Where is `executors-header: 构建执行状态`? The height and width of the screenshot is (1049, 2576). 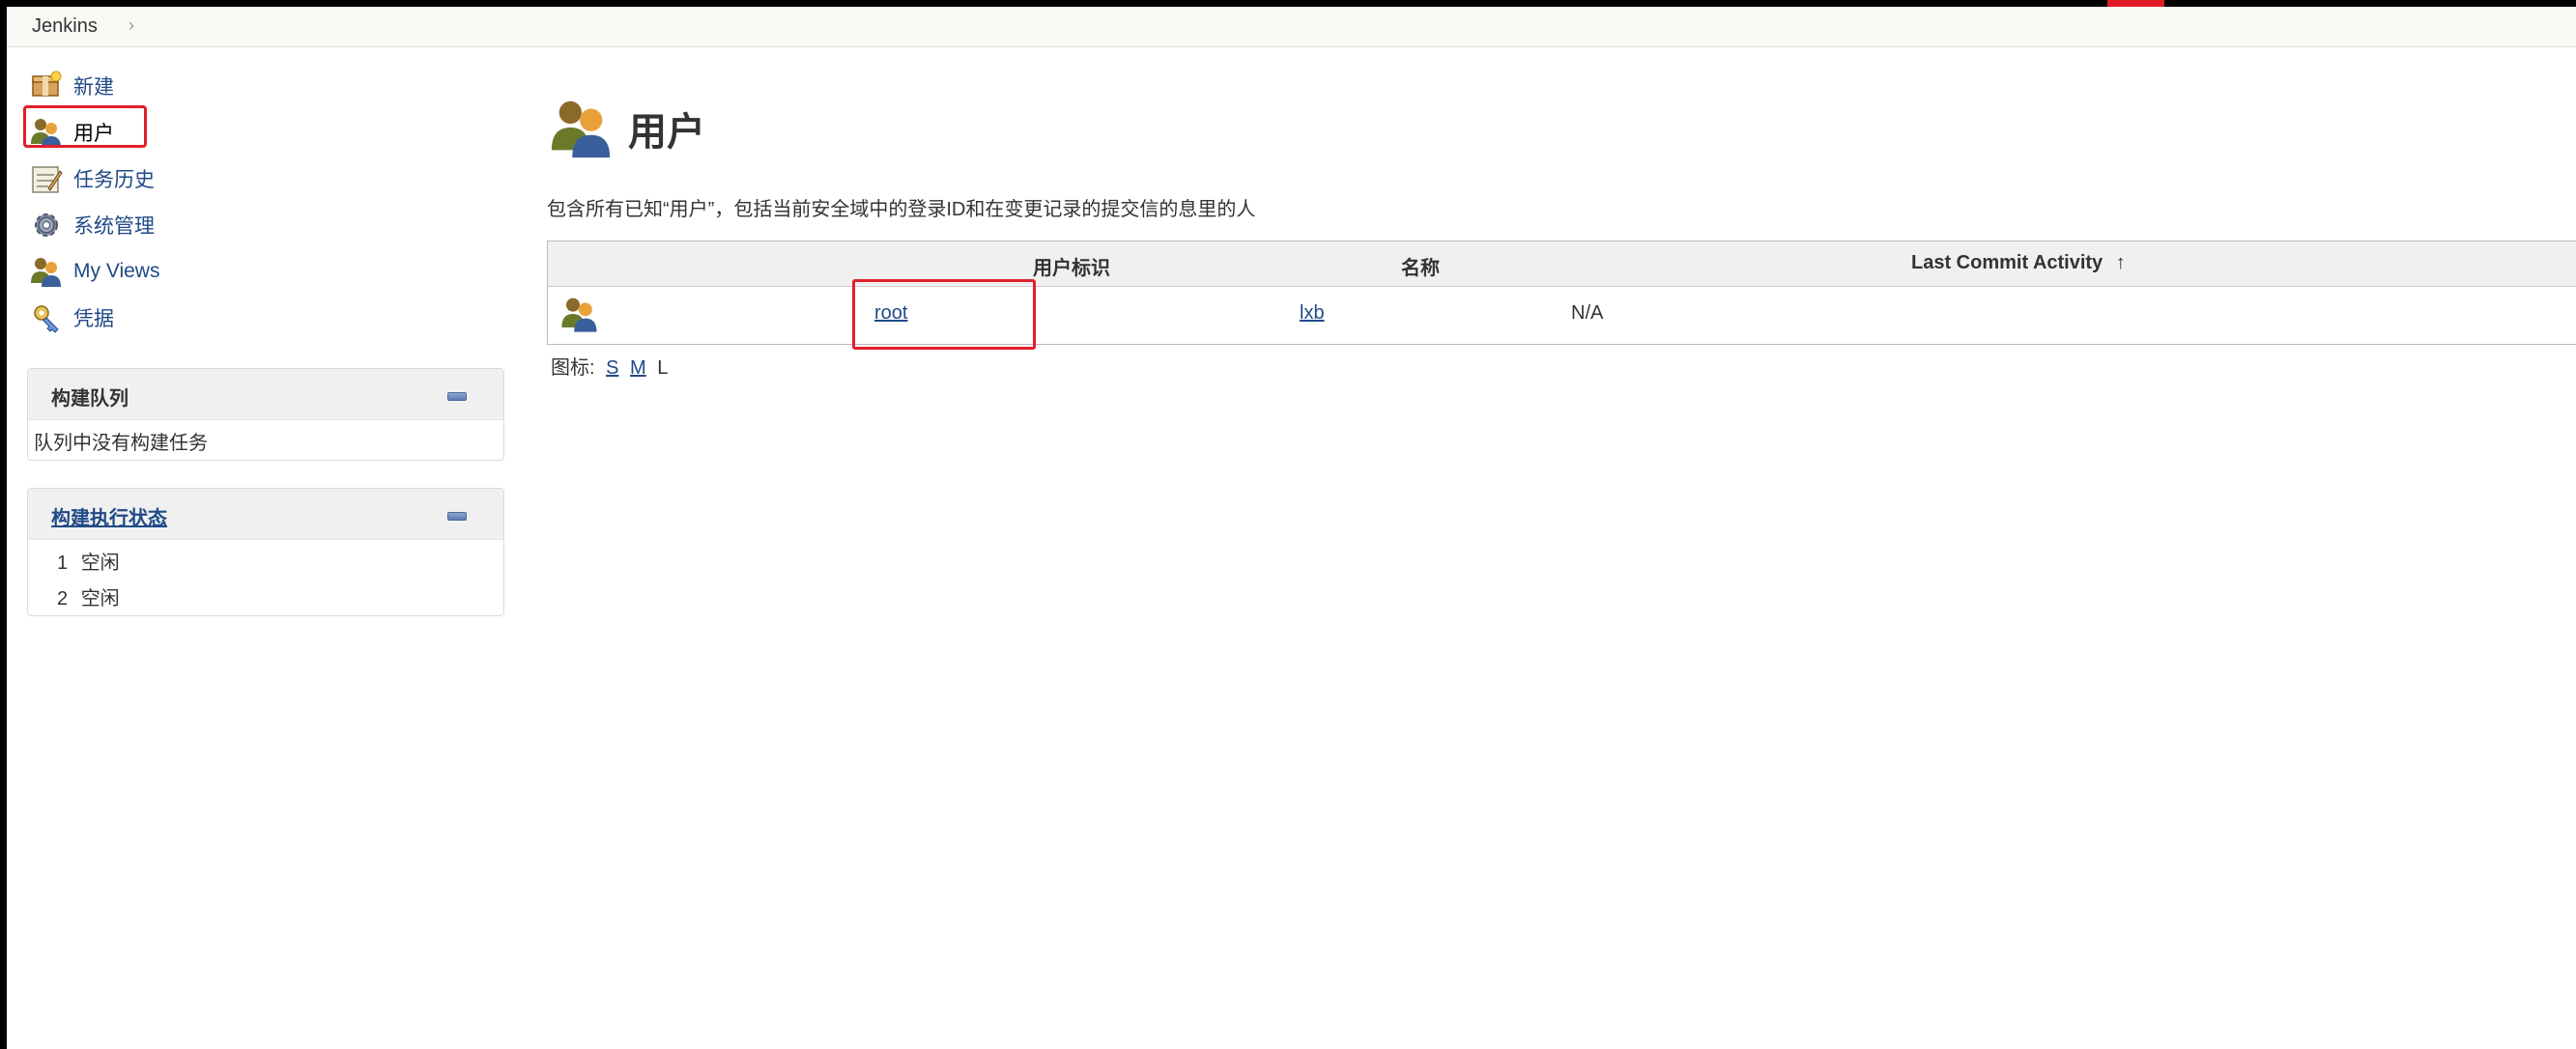
executors-header: 构建执行状态 is located at coordinates (266, 514).